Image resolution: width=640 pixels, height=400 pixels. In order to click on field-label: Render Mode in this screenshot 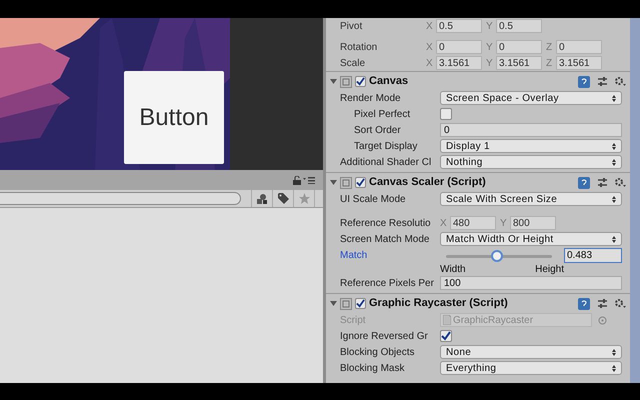, I will do `click(370, 99)`.